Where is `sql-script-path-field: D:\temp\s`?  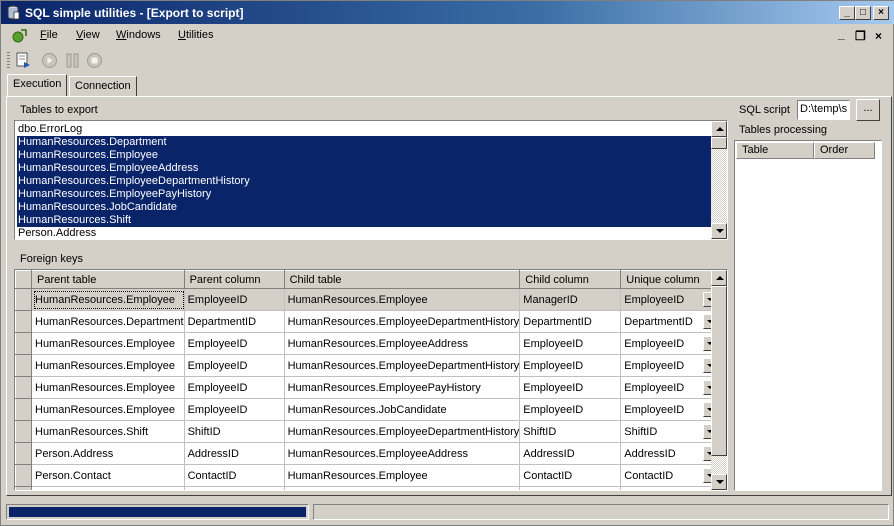 sql-script-path-field: D:\temp\s is located at coordinates (823, 110).